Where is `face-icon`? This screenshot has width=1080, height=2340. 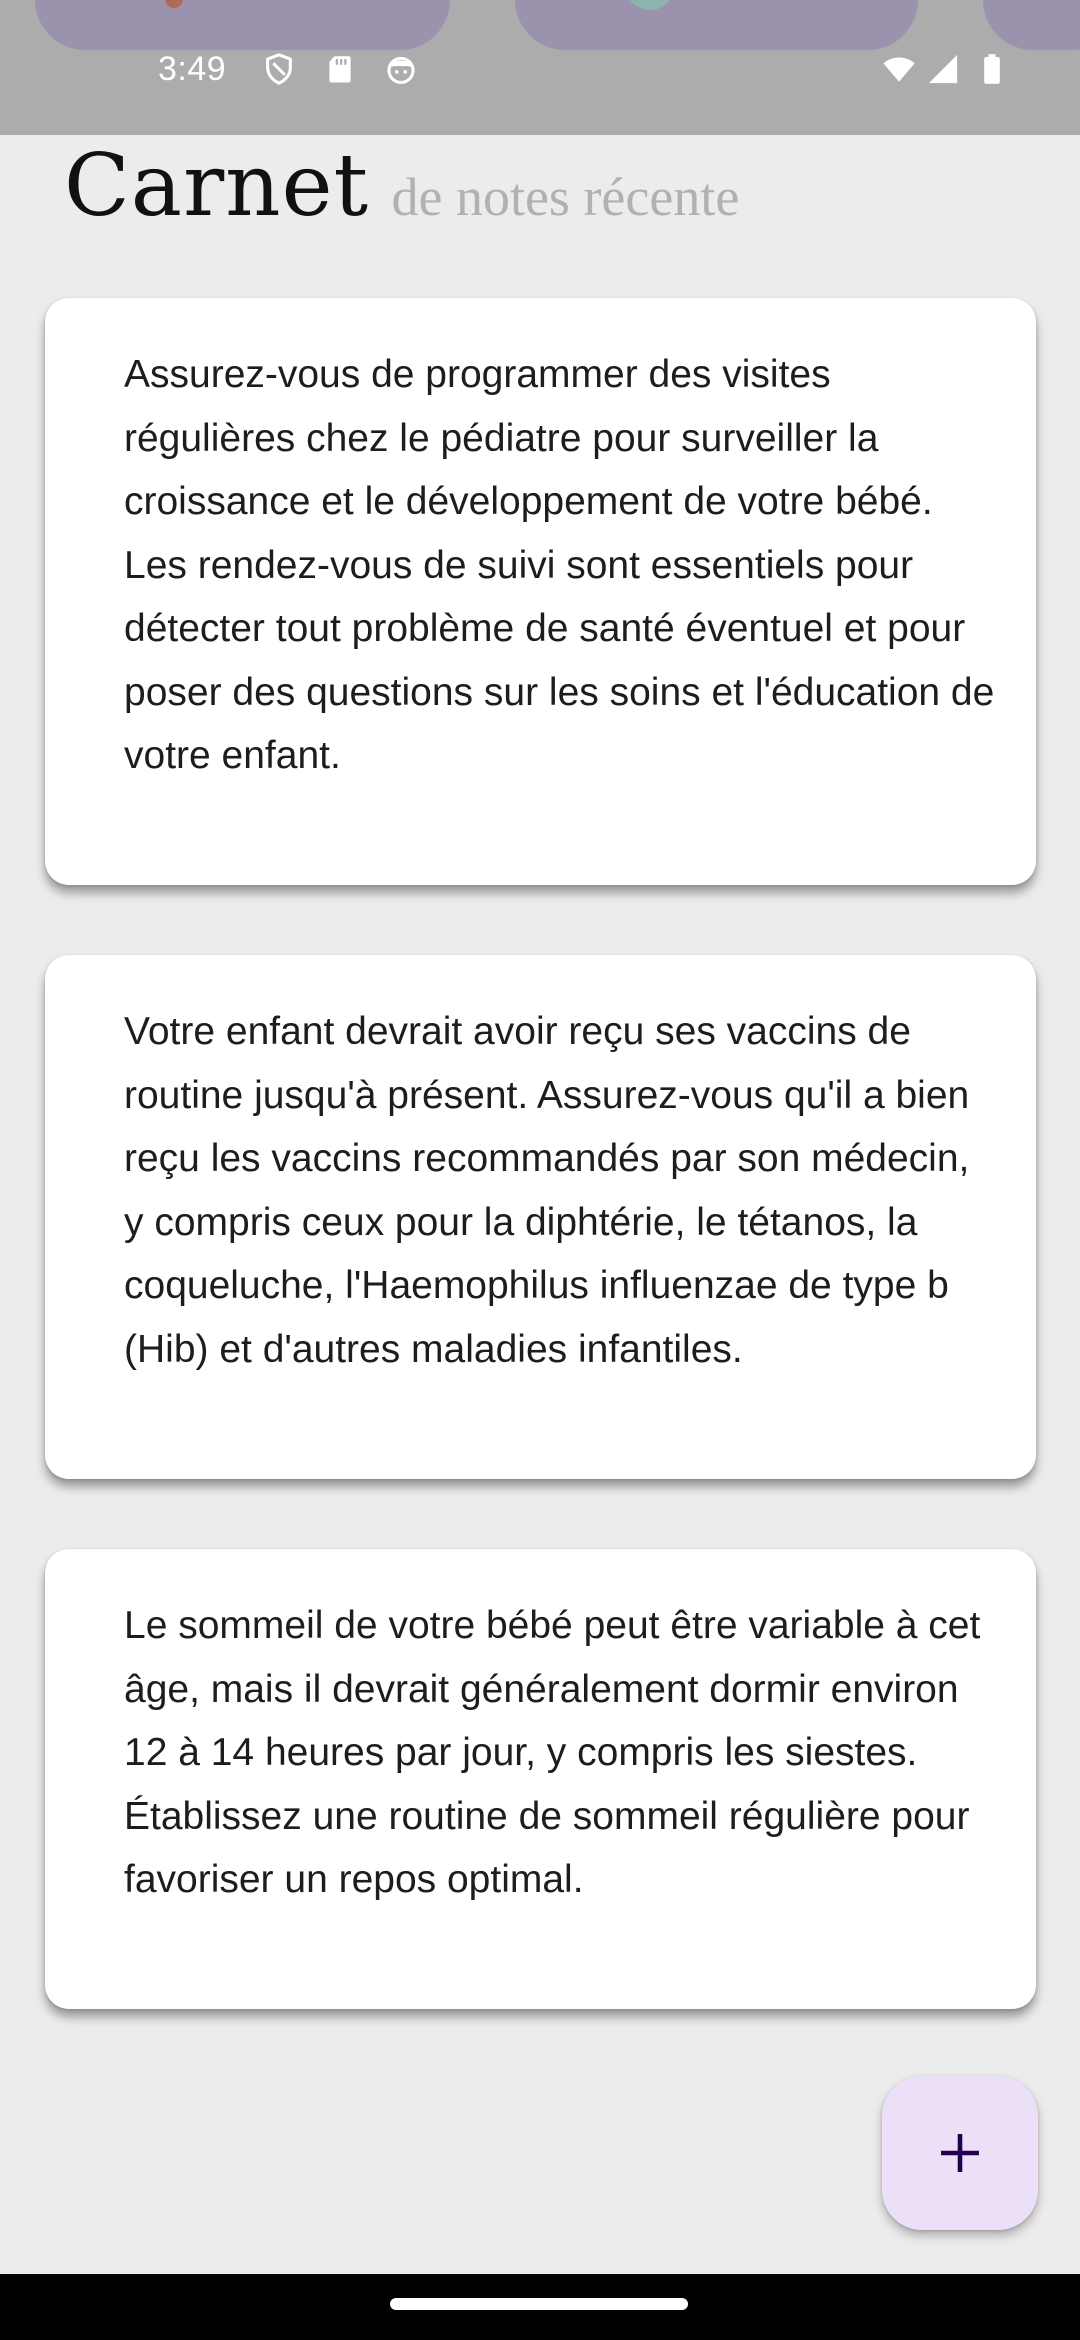 face-icon is located at coordinates (401, 69).